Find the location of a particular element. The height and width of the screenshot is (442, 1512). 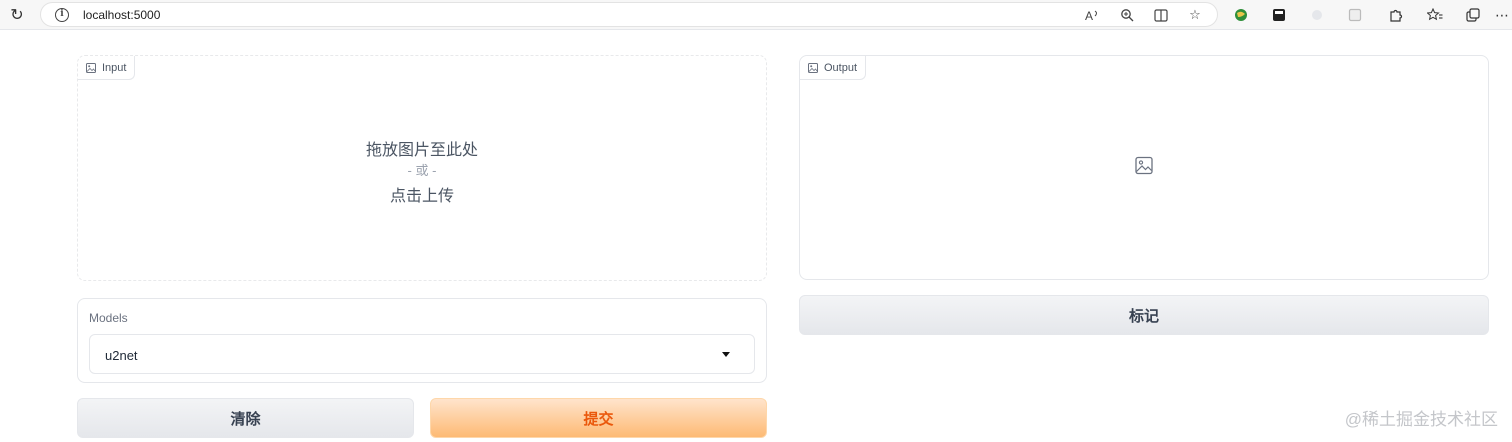

models-dropdown: u2net is located at coordinates (422, 354).